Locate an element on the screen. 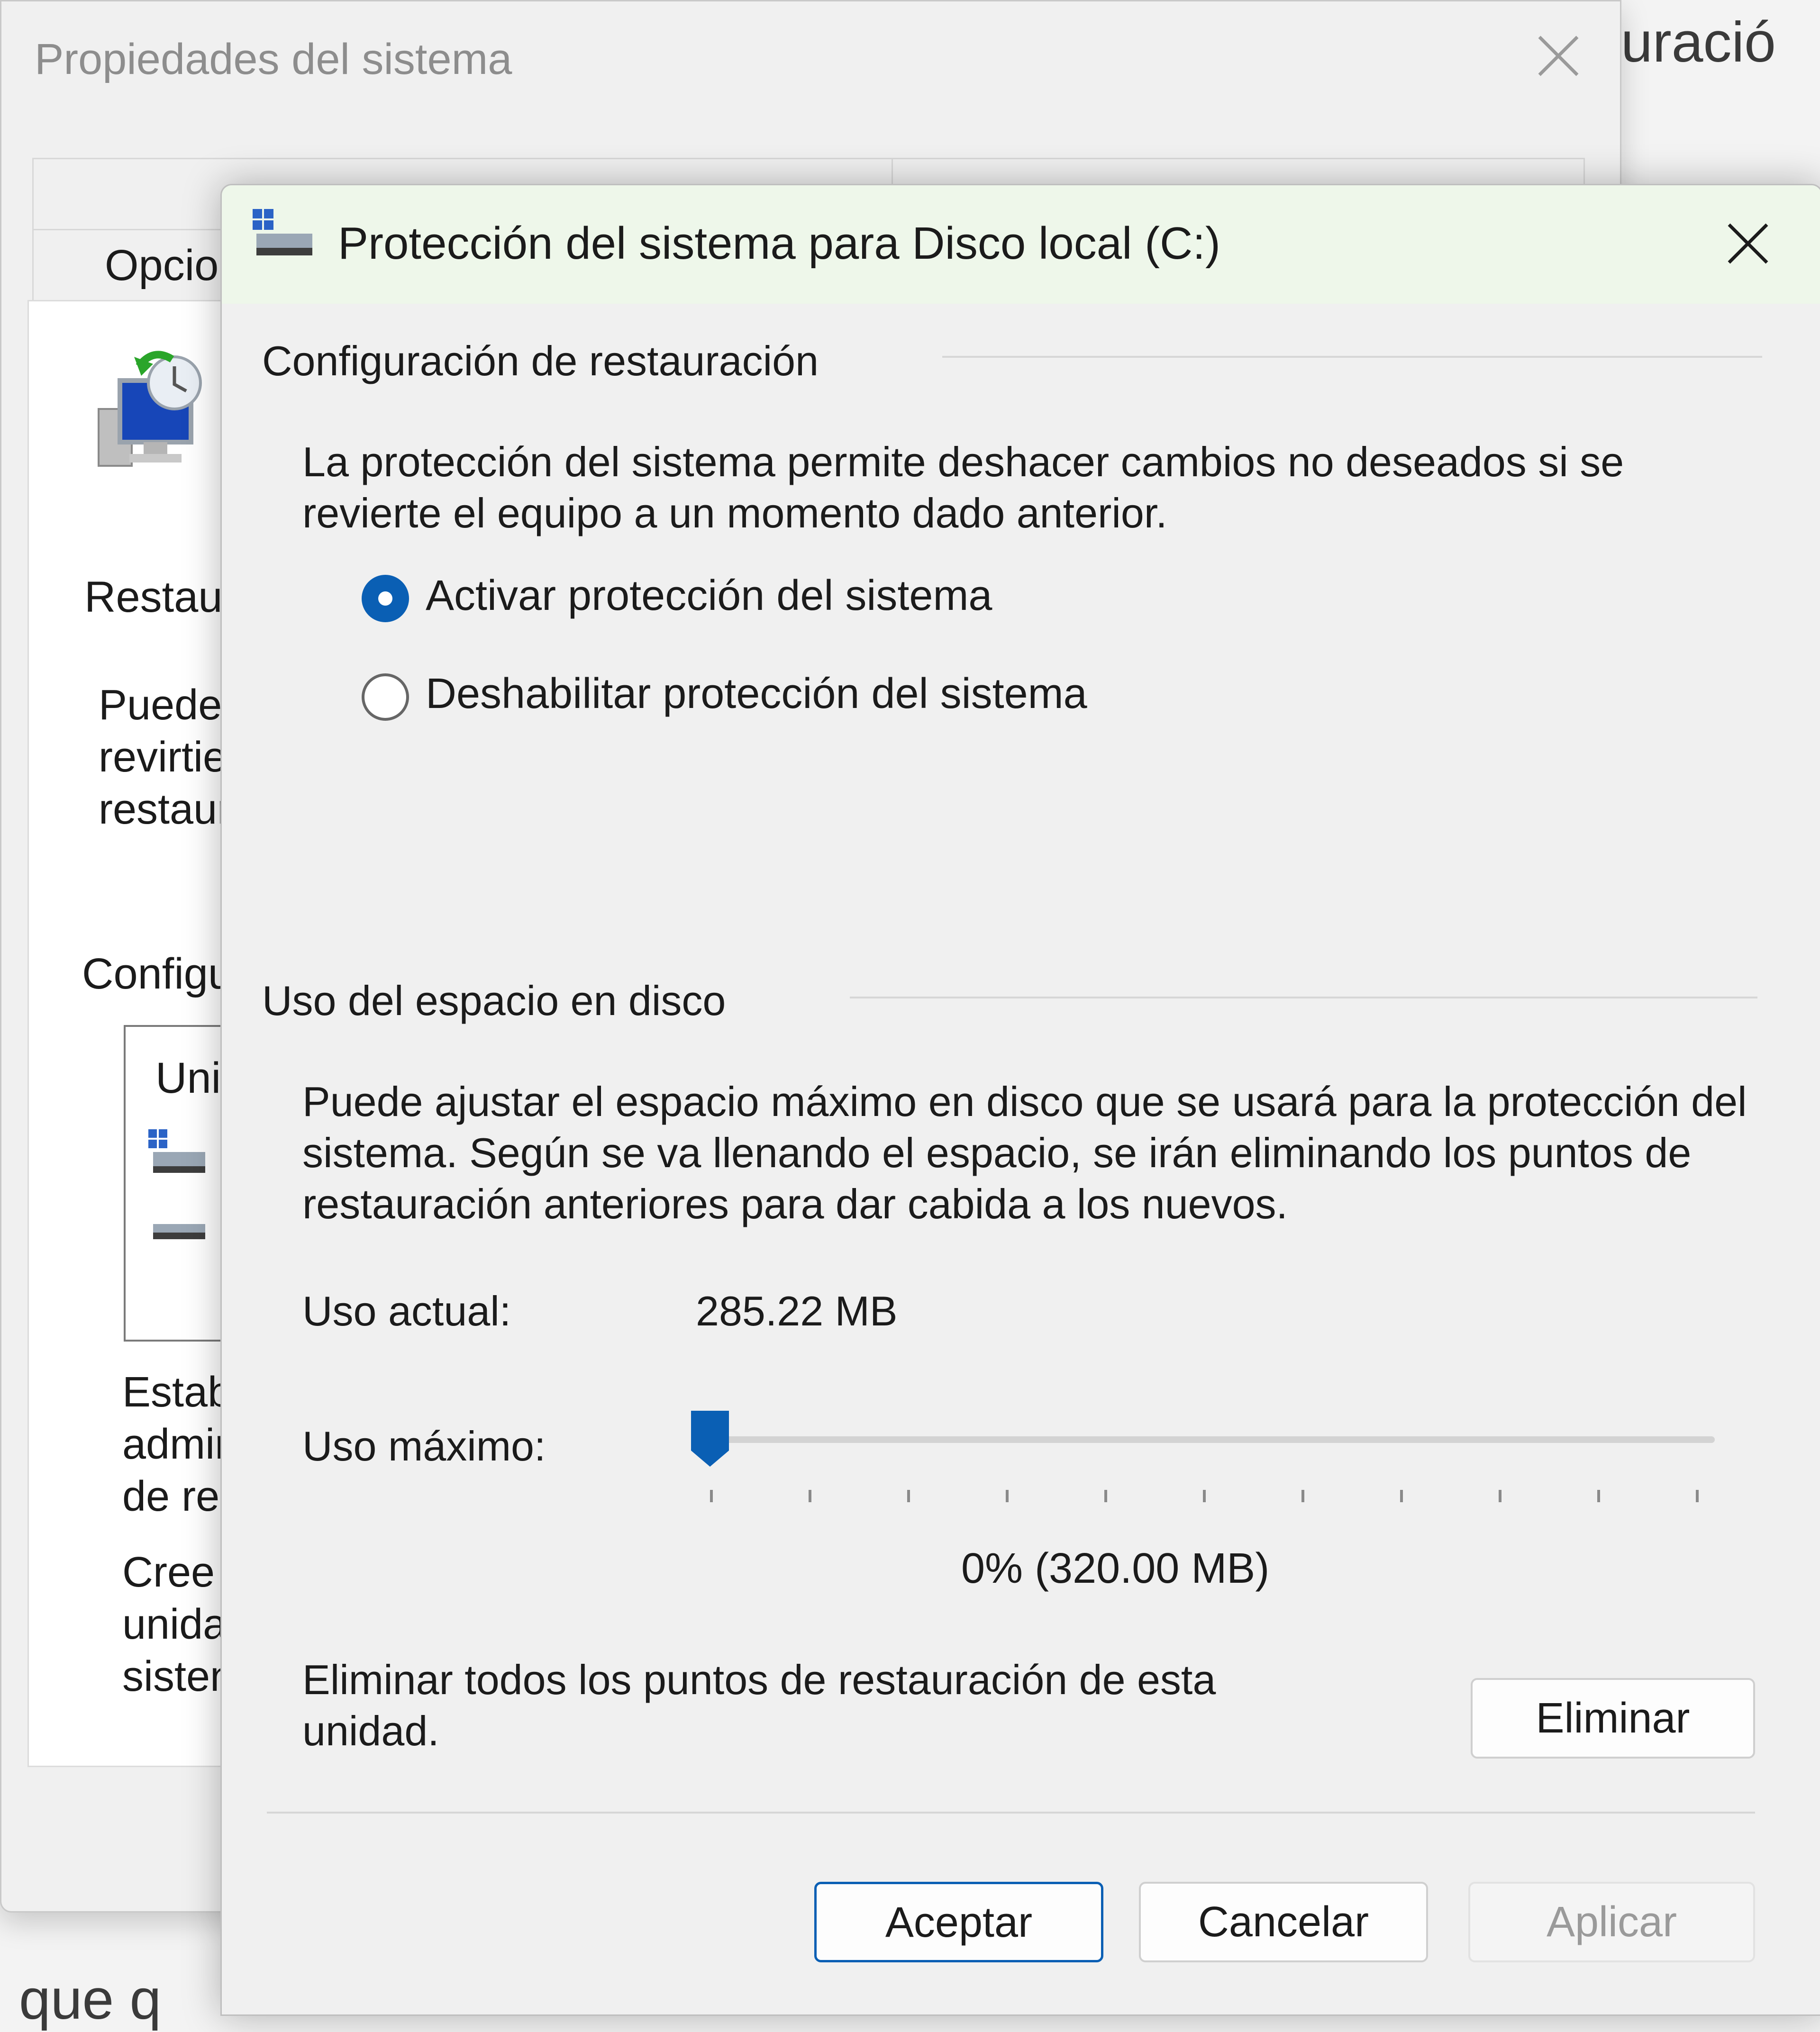 This screenshot has height=2032, width=1820. max-usage-slider-track is located at coordinates (1205, 1439).